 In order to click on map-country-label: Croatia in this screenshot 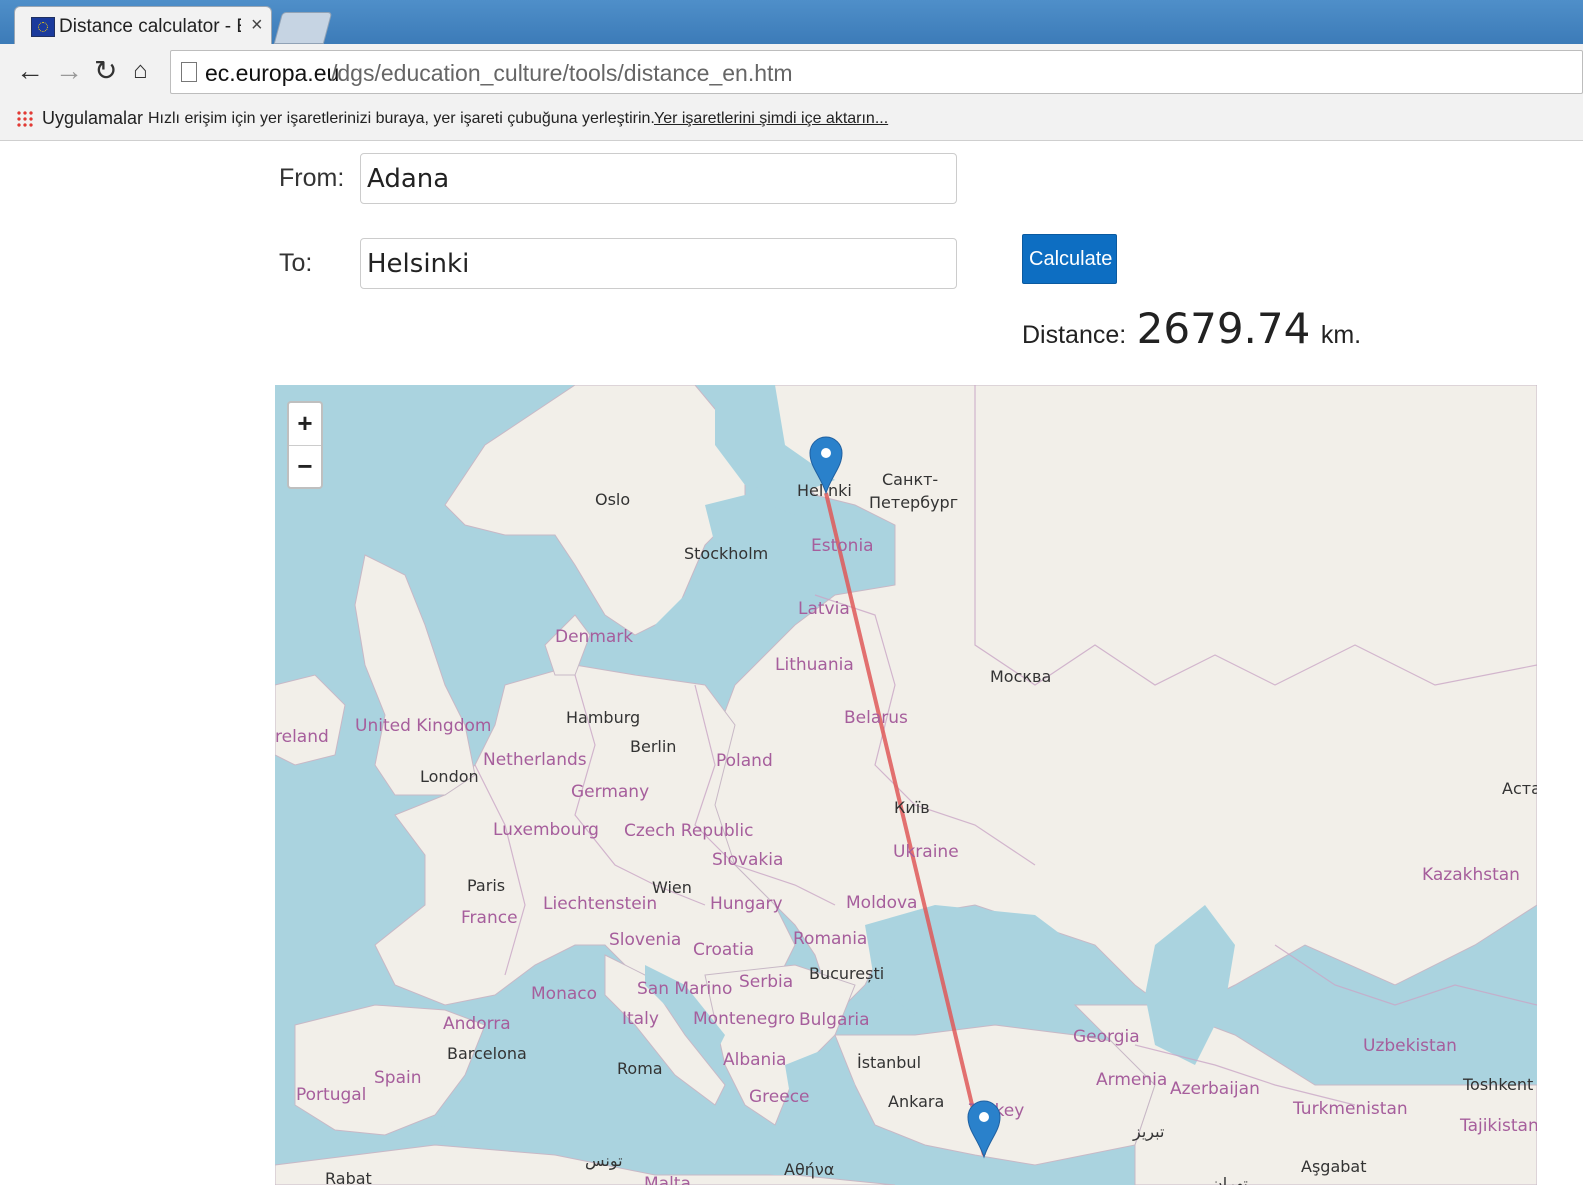, I will do `click(723, 950)`.